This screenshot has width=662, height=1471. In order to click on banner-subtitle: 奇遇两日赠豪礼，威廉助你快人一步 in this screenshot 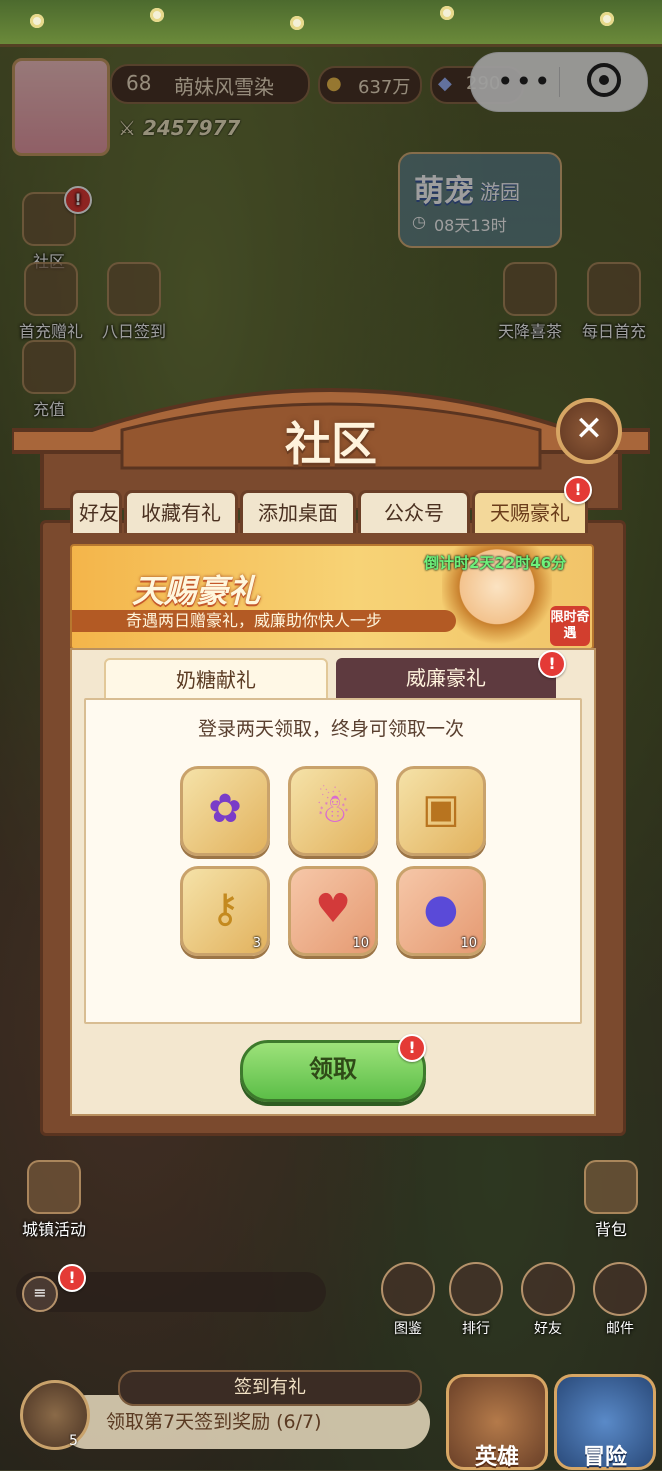, I will do `click(264, 621)`.